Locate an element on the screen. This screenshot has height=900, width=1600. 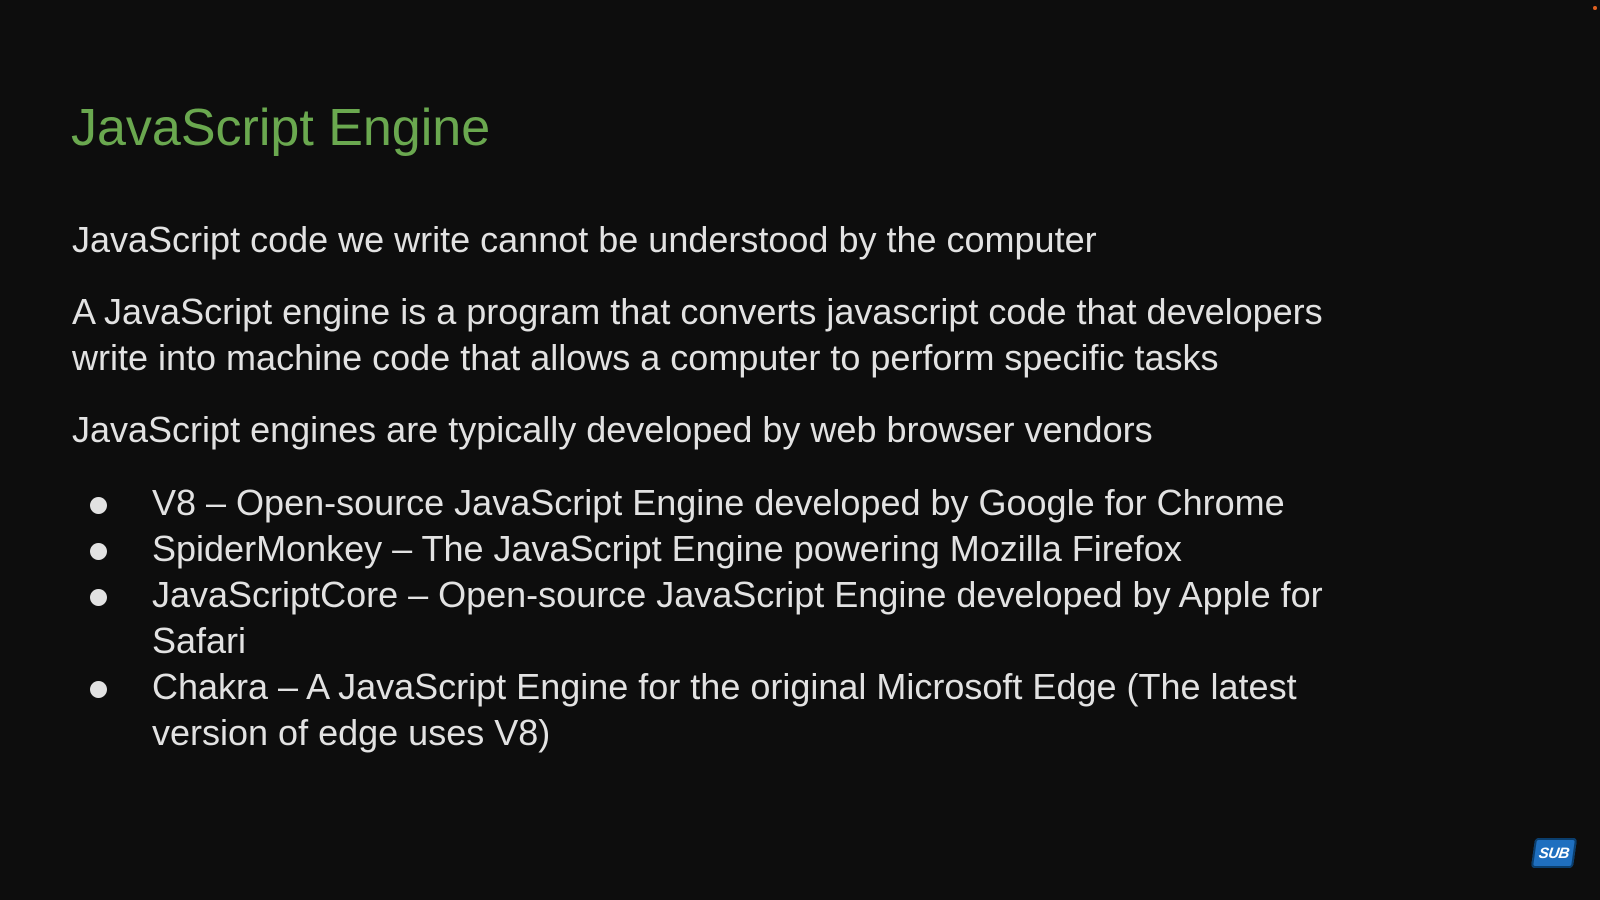
corner-dot-icon is located at coordinates (1595, 8).